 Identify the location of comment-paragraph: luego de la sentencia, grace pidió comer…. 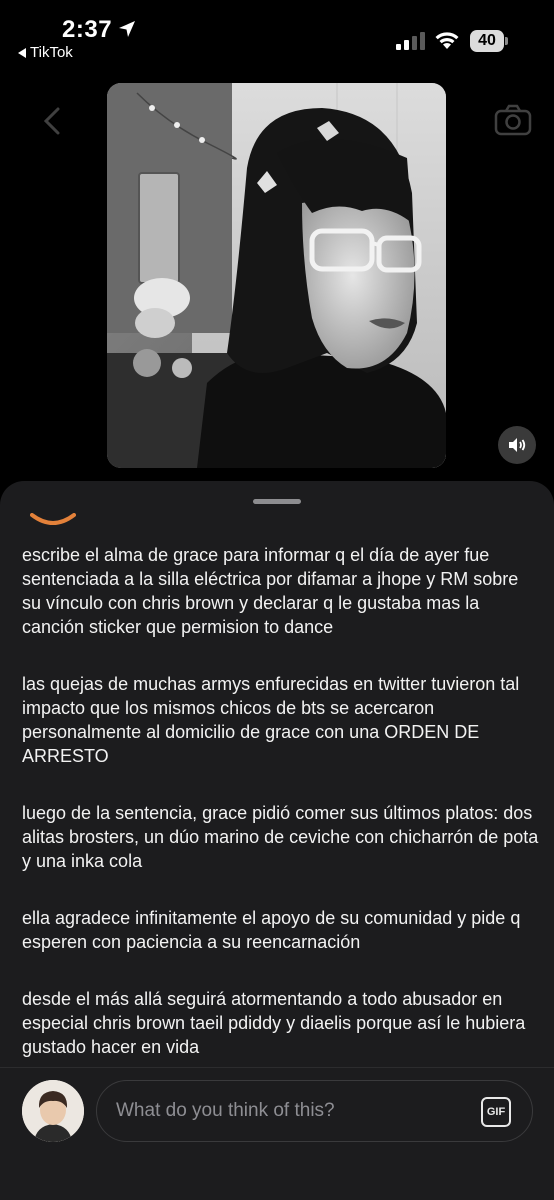
(280, 837).